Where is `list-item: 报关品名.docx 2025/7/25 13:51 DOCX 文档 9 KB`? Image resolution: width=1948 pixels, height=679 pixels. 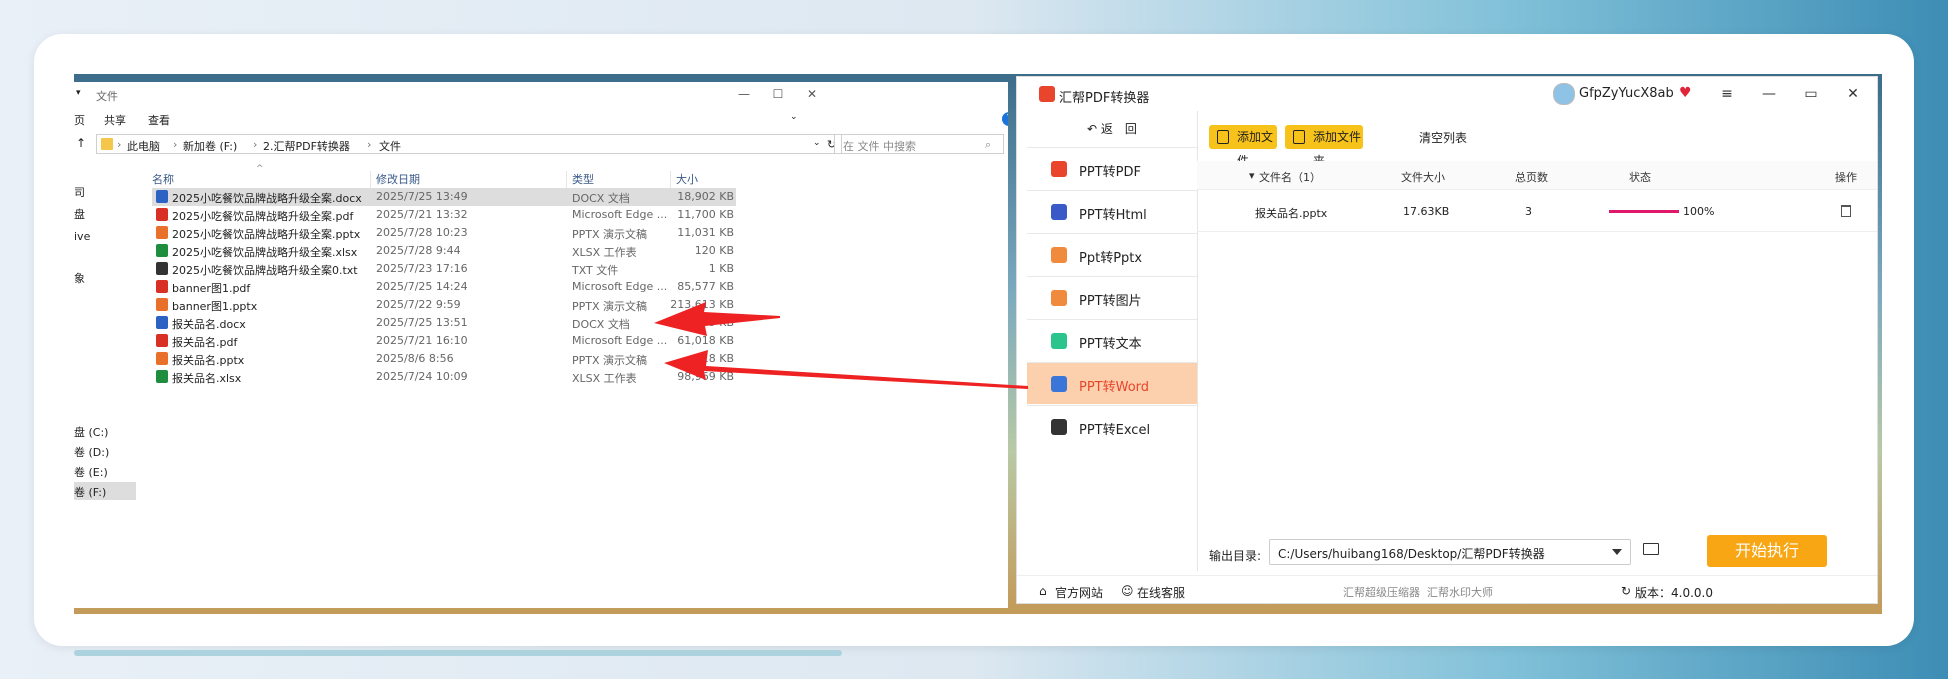
list-item: 报关品名.docx 2025/7/25 13:51 DOCX 文档 9 KB is located at coordinates (444, 323).